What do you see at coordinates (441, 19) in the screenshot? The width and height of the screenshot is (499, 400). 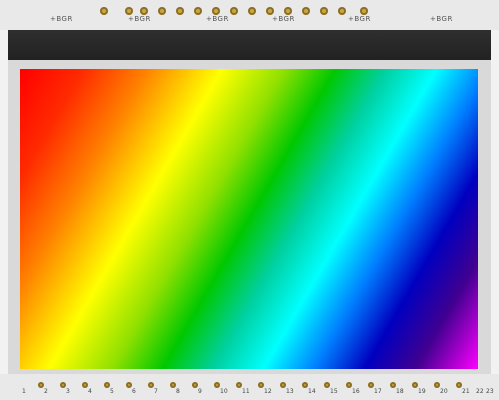 I see `silk-label-6: +BGR` at bounding box center [441, 19].